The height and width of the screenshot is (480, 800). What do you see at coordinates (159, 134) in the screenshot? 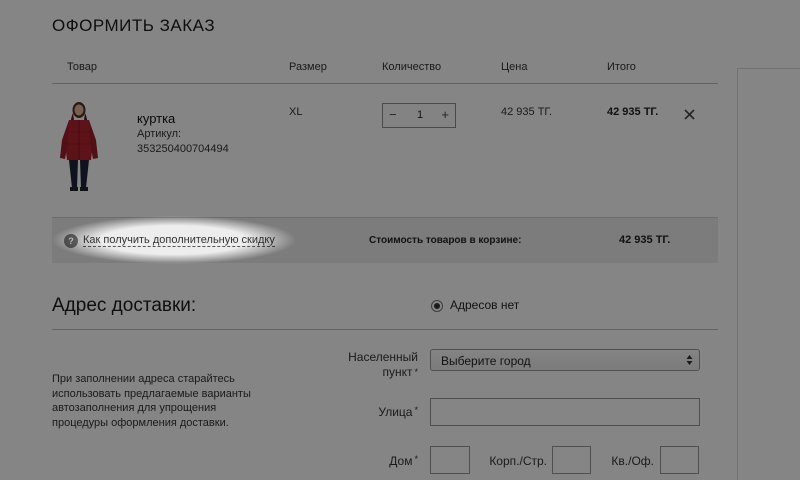
I see `article-label: Артикул:` at bounding box center [159, 134].